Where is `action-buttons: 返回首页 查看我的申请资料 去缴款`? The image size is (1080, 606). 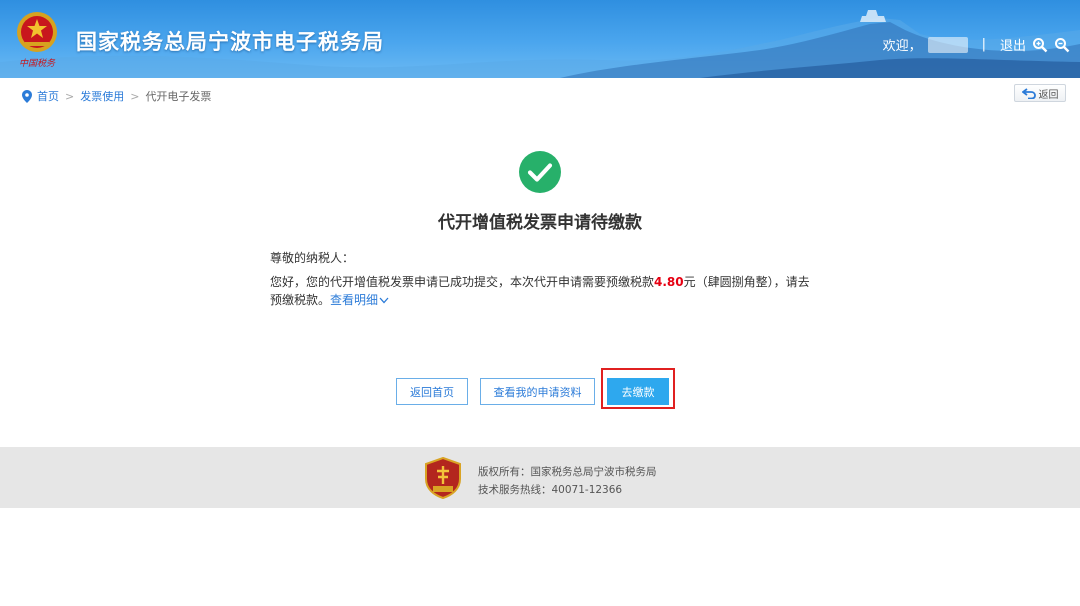 action-buttons: 返回首页 查看我的申请资料 去缴款 is located at coordinates (540, 388).